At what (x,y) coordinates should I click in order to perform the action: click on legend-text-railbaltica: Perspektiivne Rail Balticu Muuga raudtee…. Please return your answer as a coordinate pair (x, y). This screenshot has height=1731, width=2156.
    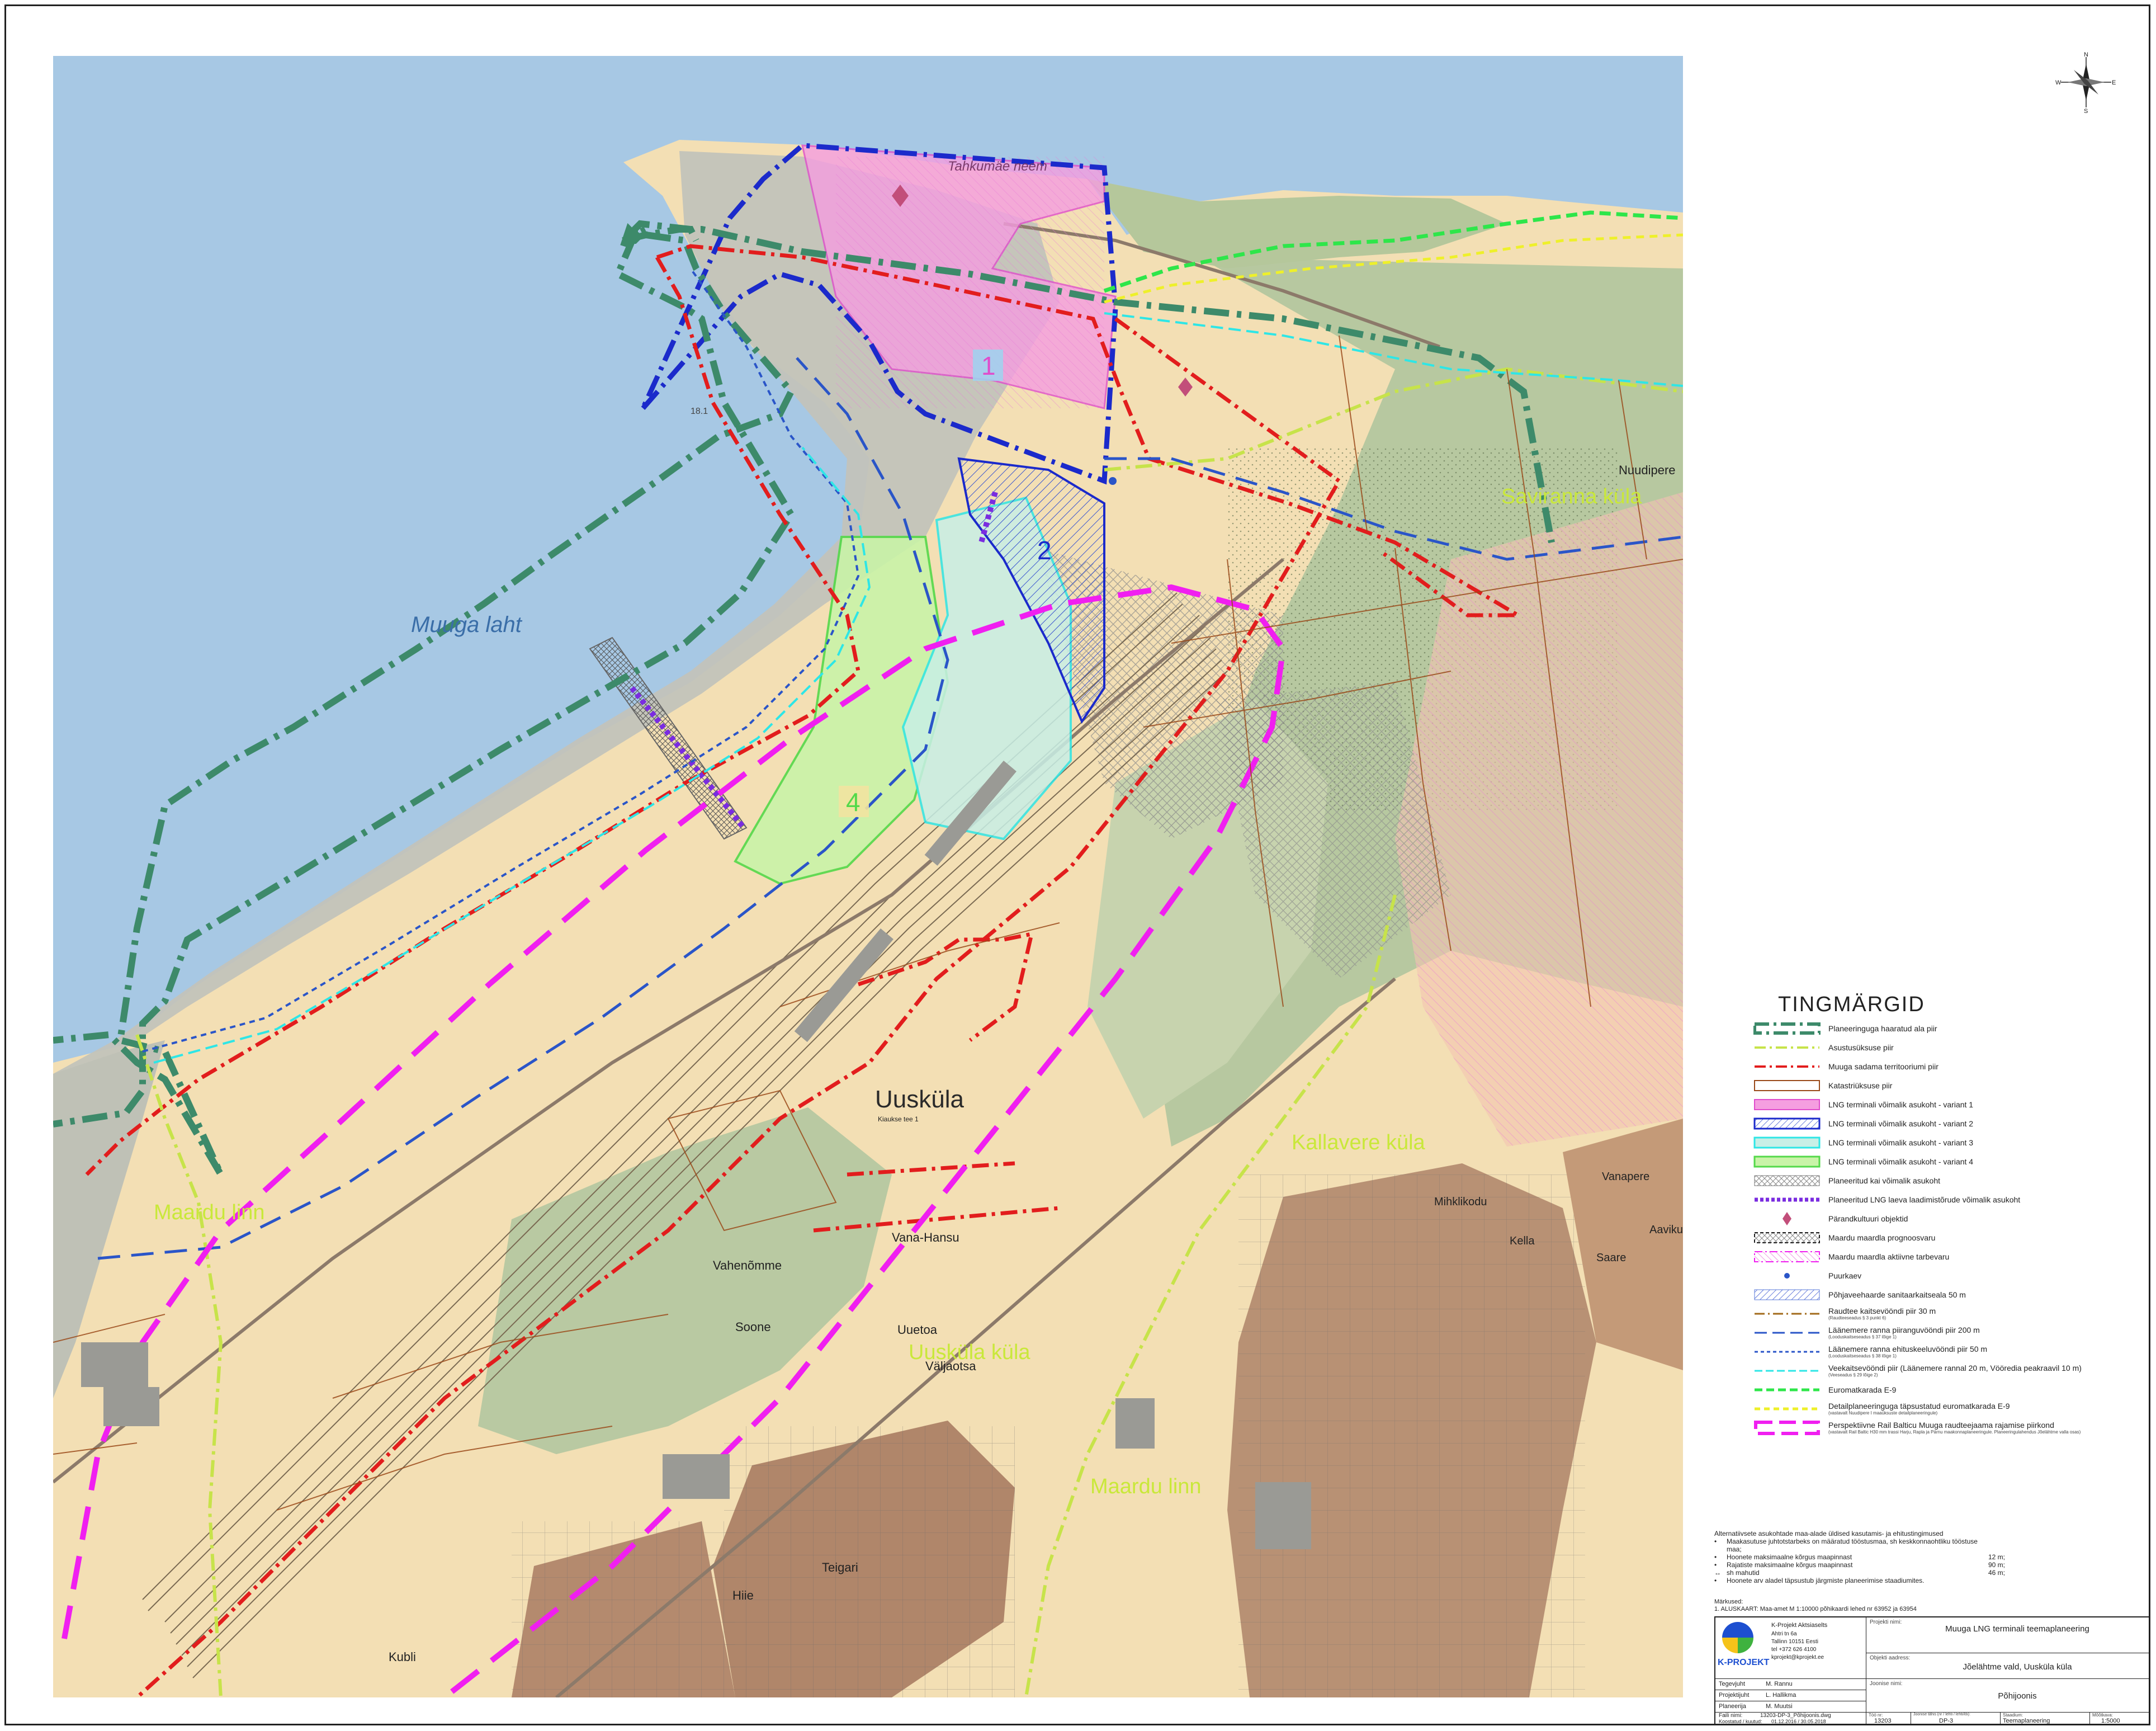
    Looking at the image, I should click on (1954, 1428).